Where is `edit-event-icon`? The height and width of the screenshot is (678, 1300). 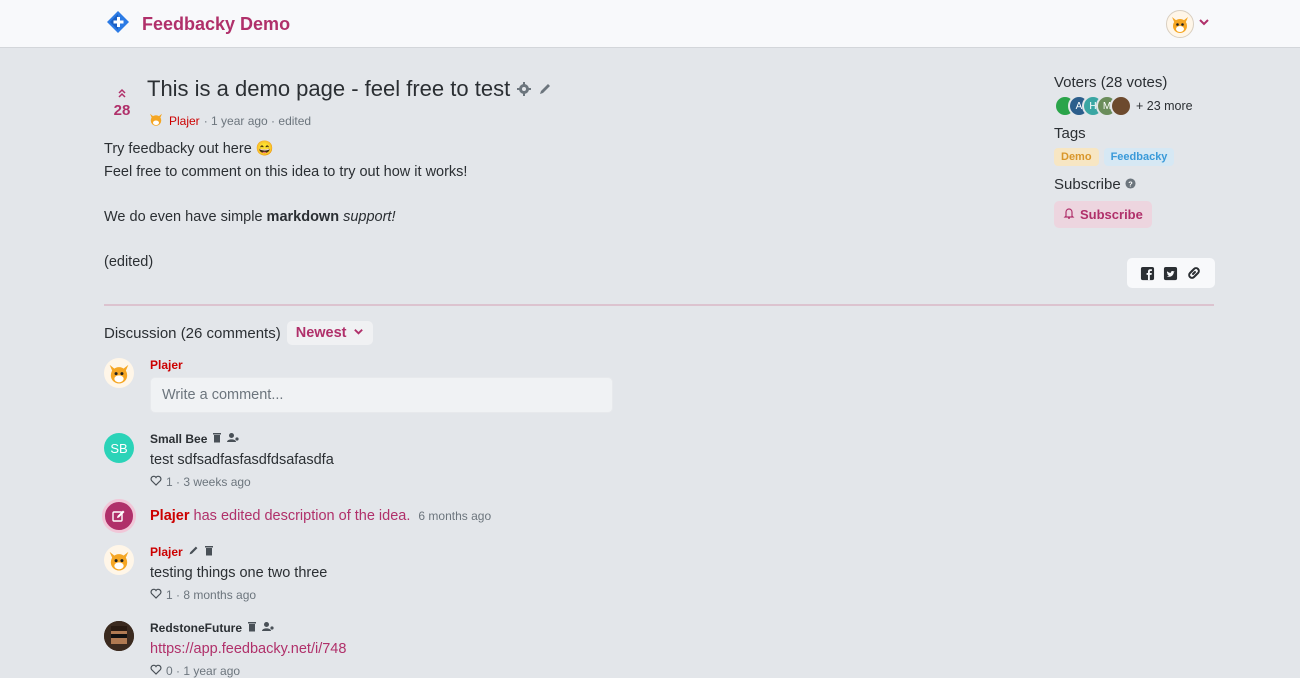
edit-event-icon is located at coordinates (119, 516).